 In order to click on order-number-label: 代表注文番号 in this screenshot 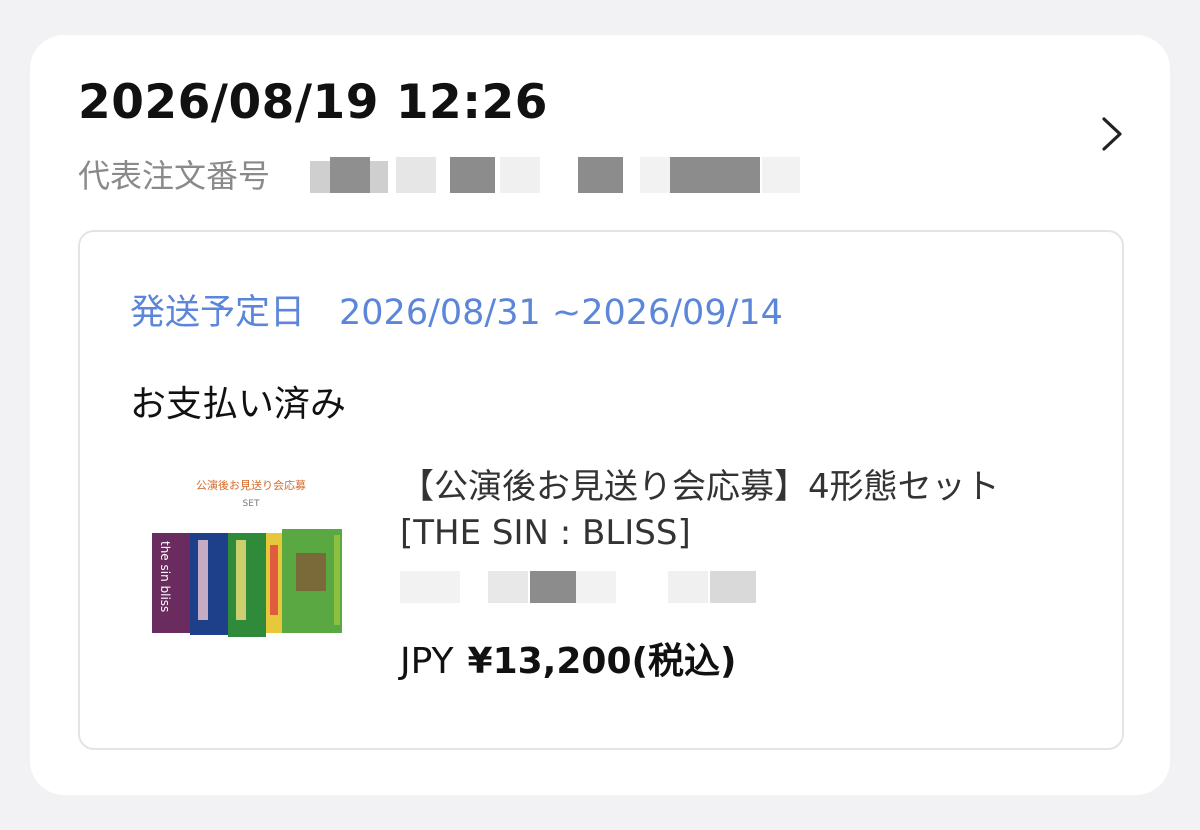, I will do `click(174, 176)`.